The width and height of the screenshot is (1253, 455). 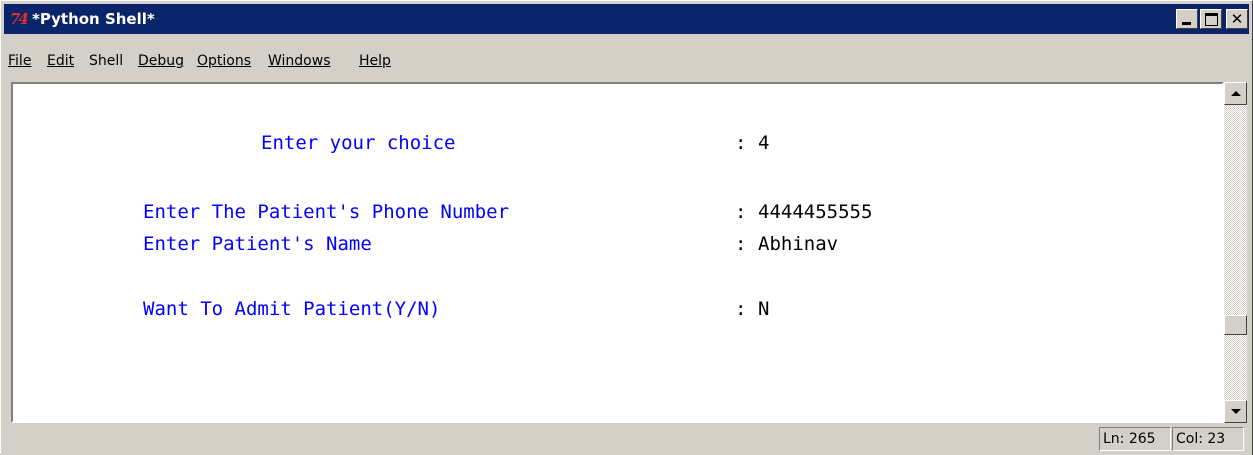 I want to click on menu-shell-label: Shell, so click(x=106, y=61).